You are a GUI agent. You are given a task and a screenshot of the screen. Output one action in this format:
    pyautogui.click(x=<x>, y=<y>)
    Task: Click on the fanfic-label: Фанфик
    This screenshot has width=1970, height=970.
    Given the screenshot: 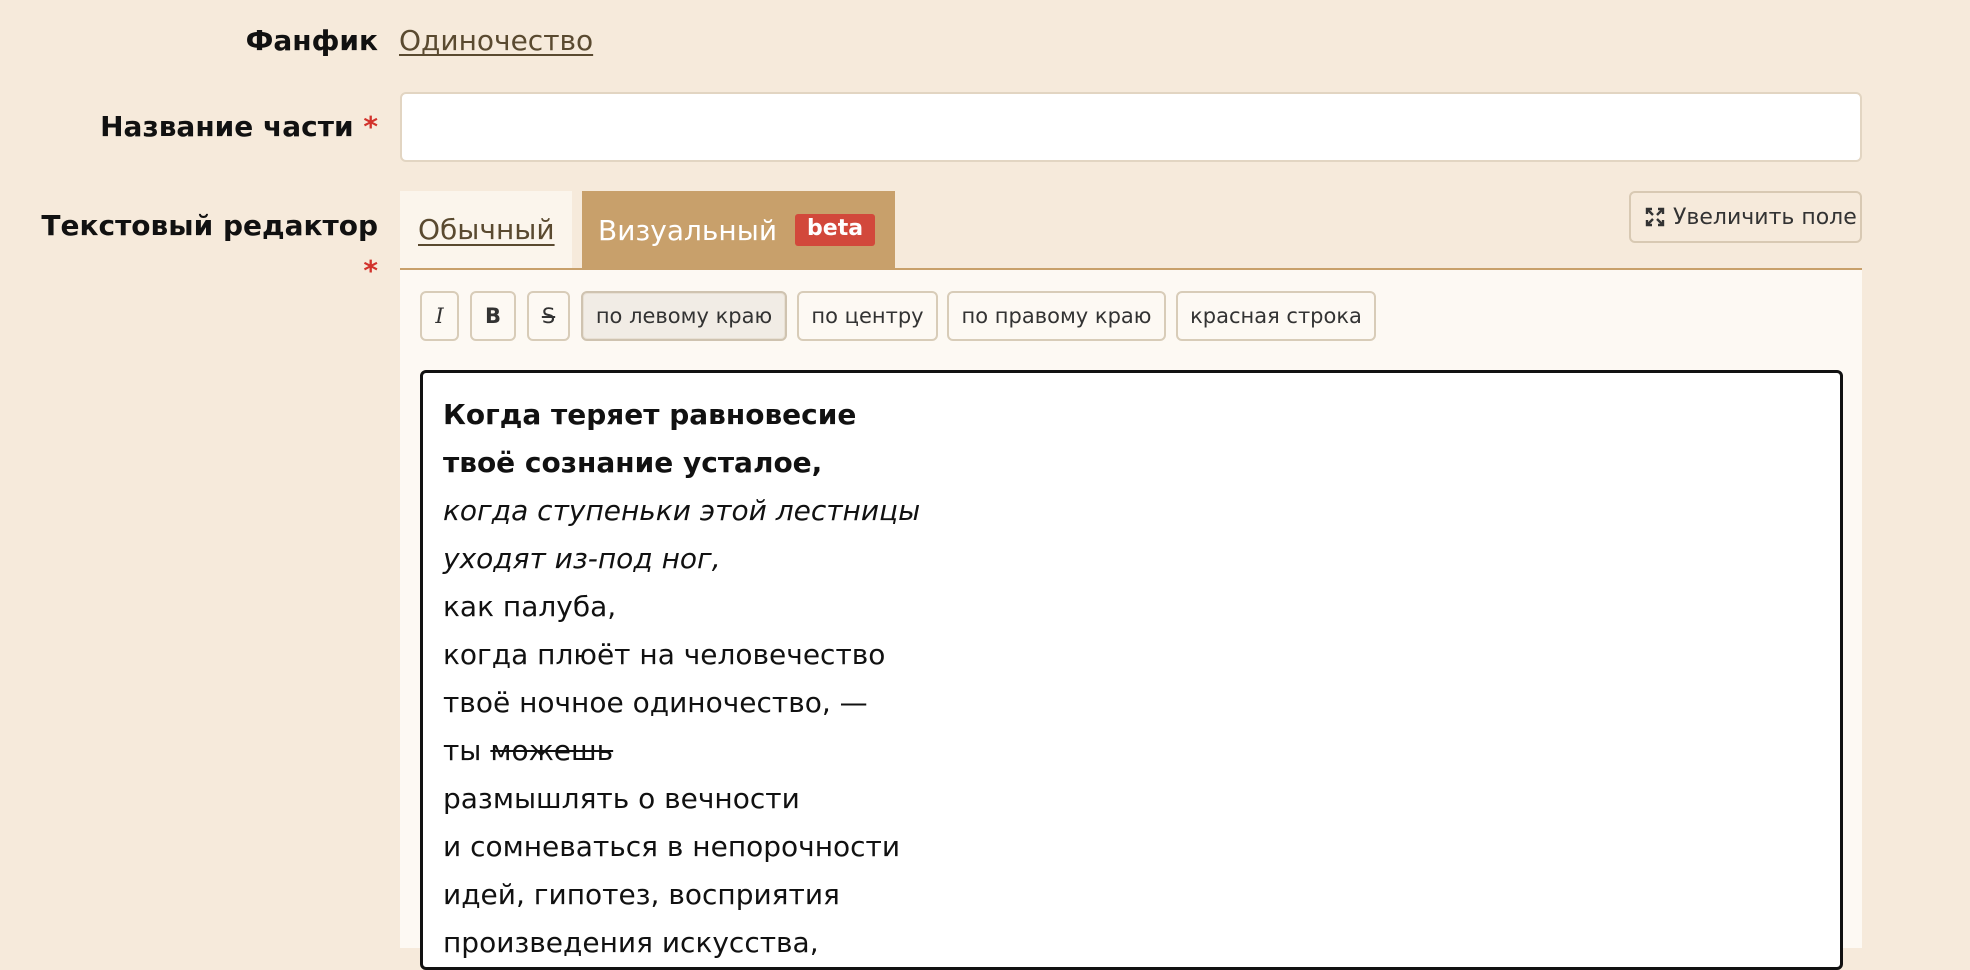 What is the action you would take?
    pyautogui.click(x=311, y=40)
    